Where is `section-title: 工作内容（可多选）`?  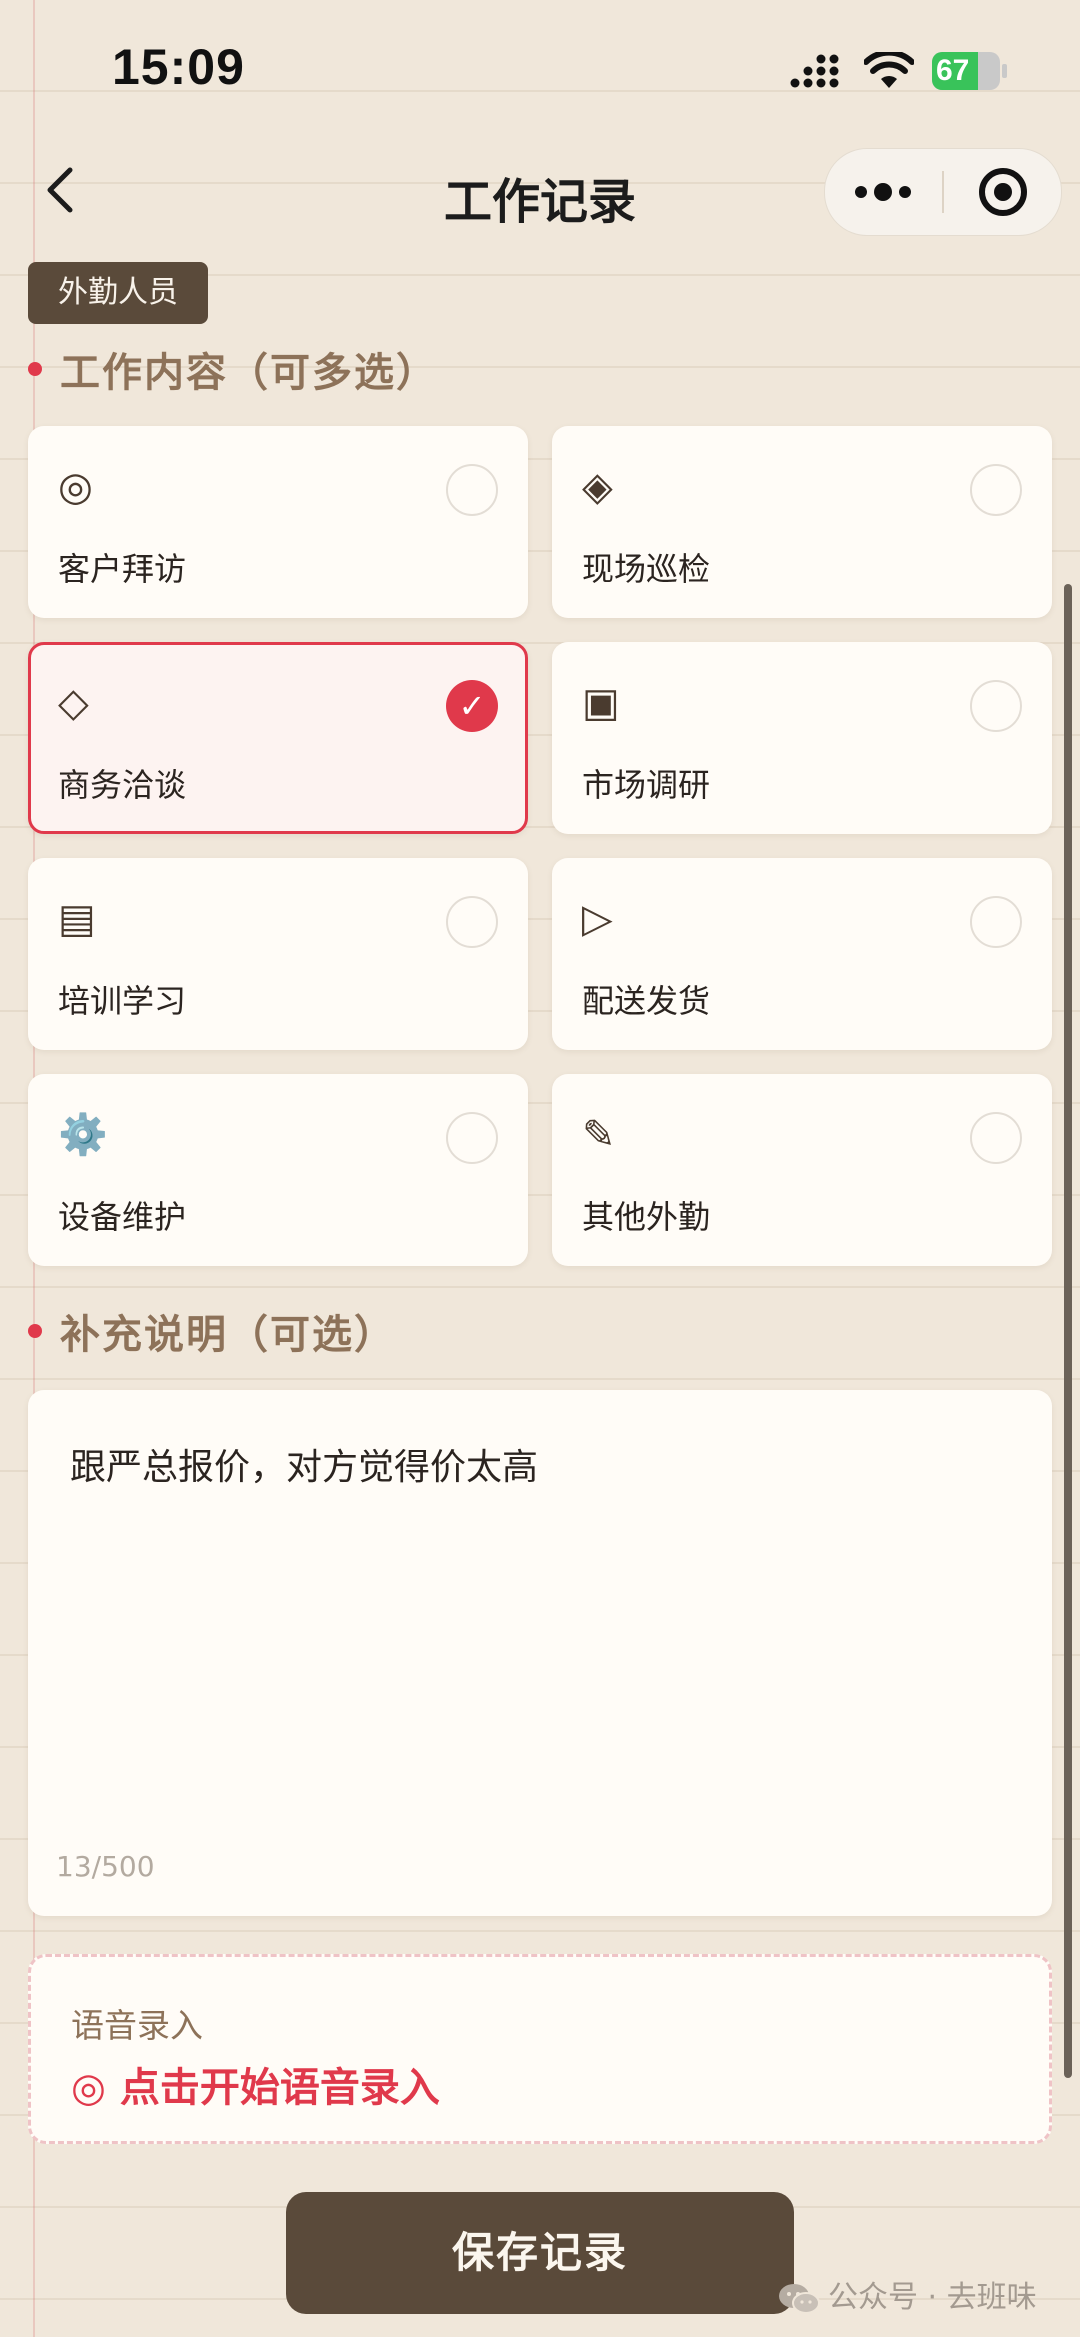 section-title: 工作内容（可多选） is located at coordinates (249, 373).